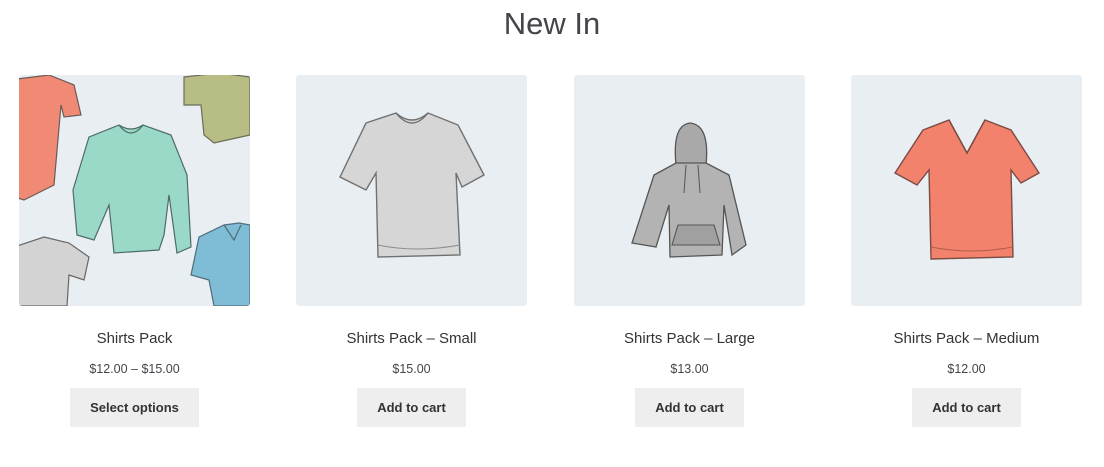  Describe the element at coordinates (411, 369) in the screenshot. I see `product-price: $15.00` at that location.